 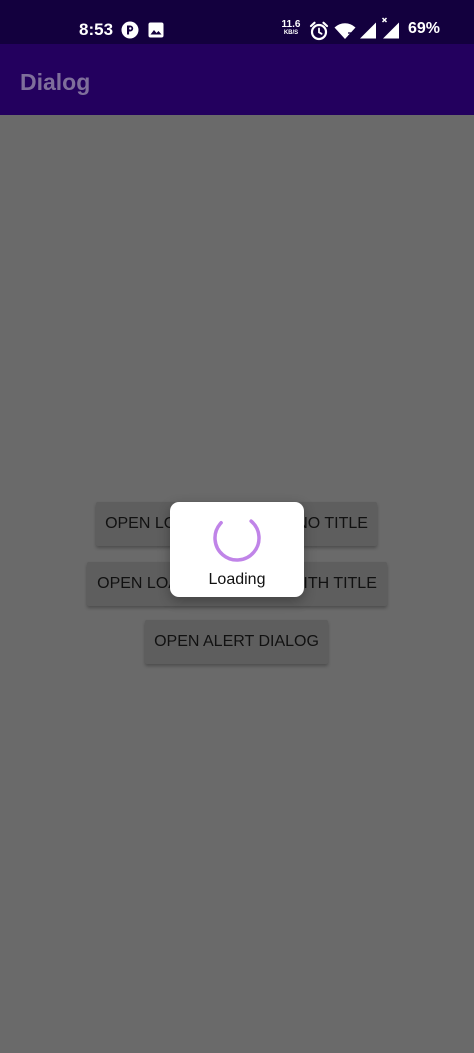 I want to click on status-time: 8:53, so click(x=96, y=29).